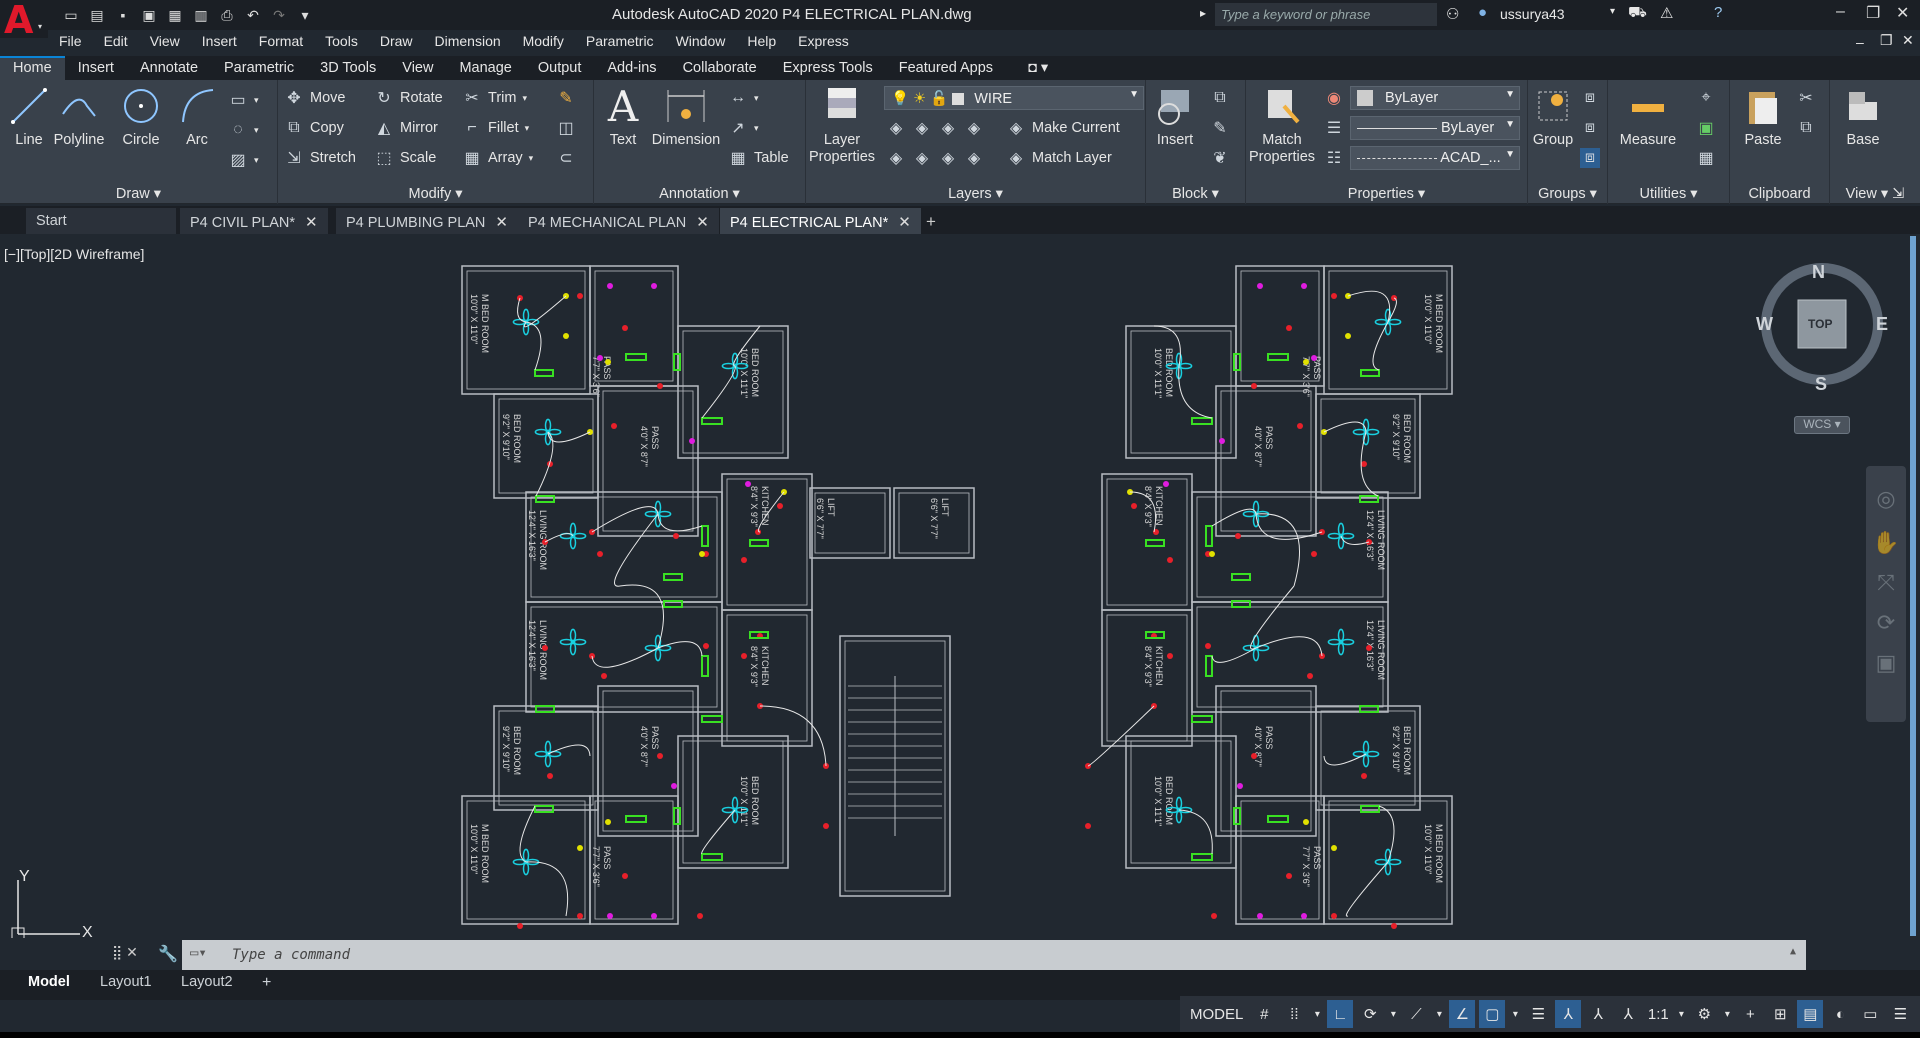 This screenshot has height=1038, width=1920. I want to click on color-dropdown: ByLayer ▼, so click(1435, 98).